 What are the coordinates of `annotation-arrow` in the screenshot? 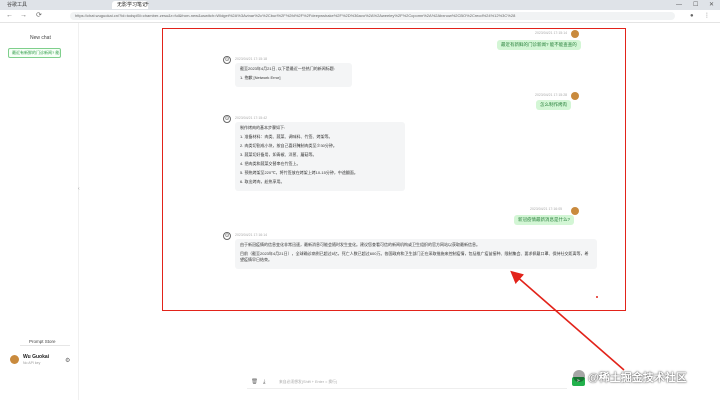 It's located at (567, 320).